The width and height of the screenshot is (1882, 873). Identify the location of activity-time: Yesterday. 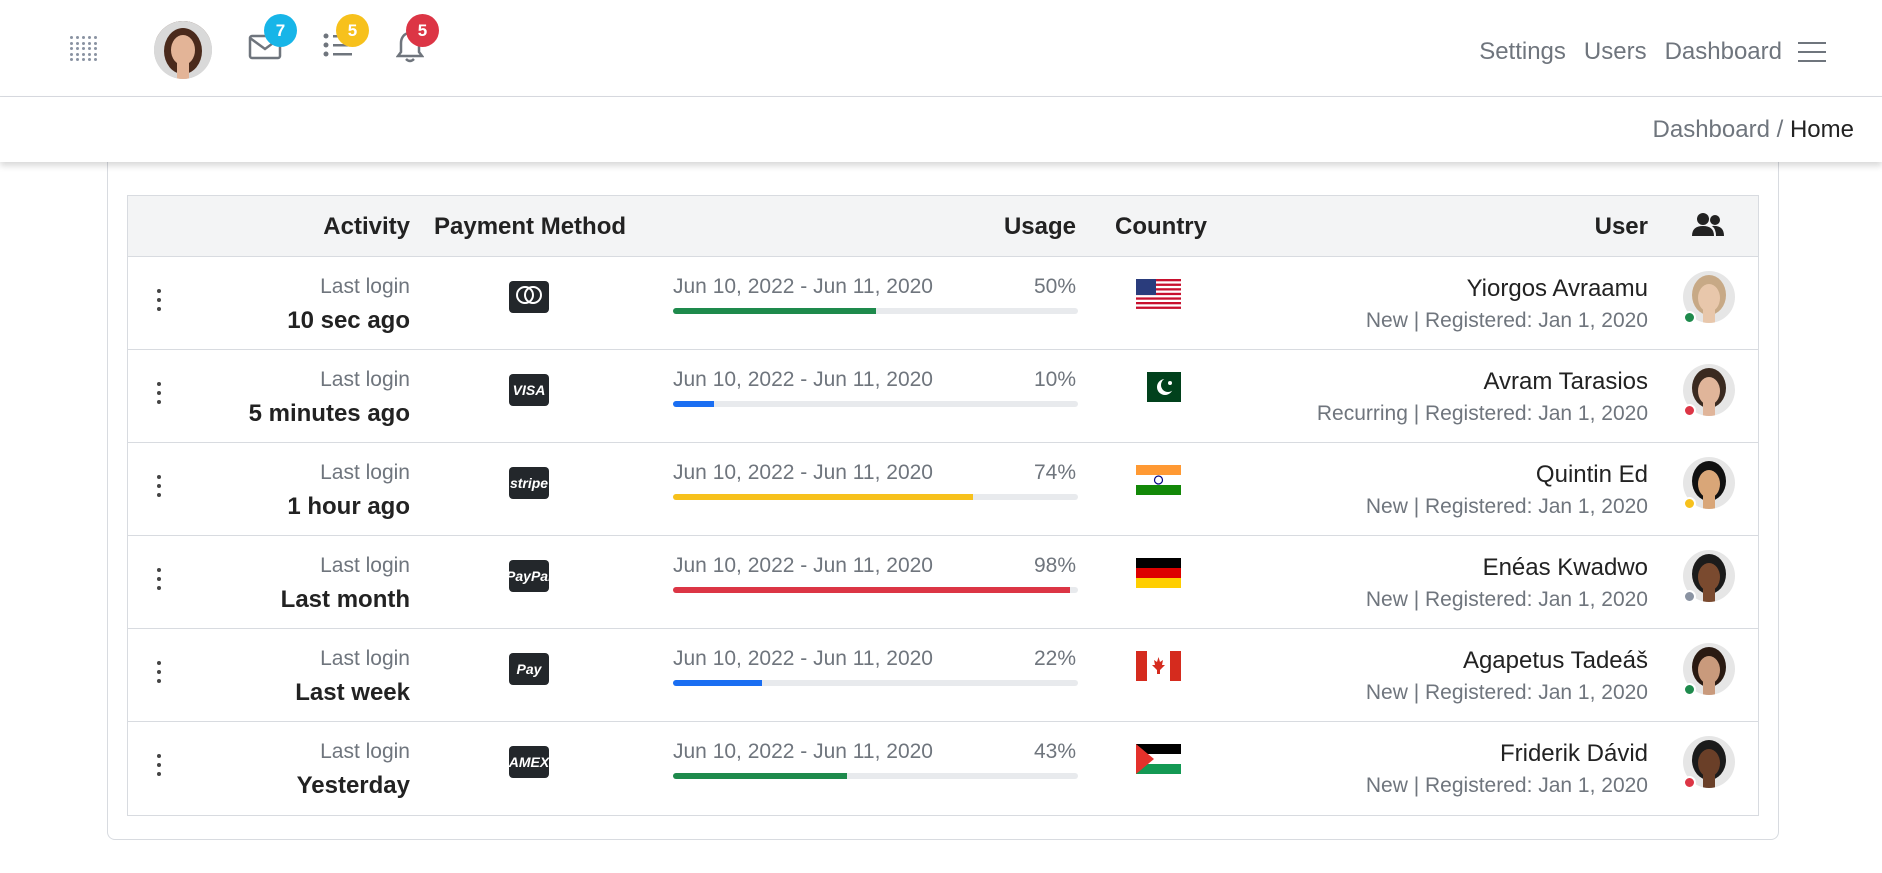
(353, 785).